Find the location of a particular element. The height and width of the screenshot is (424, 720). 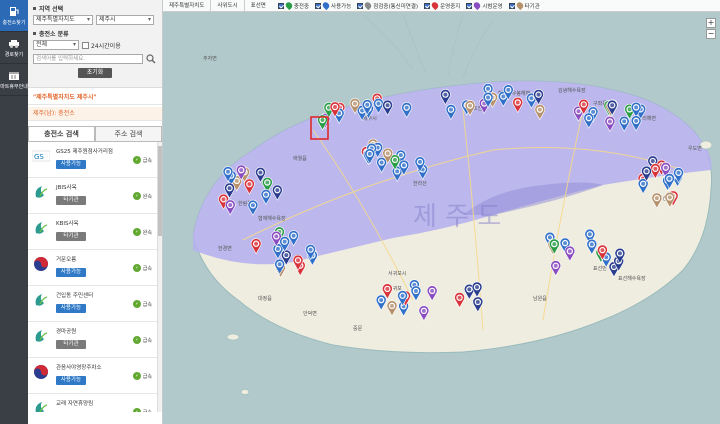

nav-charger-search: 충전소찾기 is located at coordinates (14, 16).